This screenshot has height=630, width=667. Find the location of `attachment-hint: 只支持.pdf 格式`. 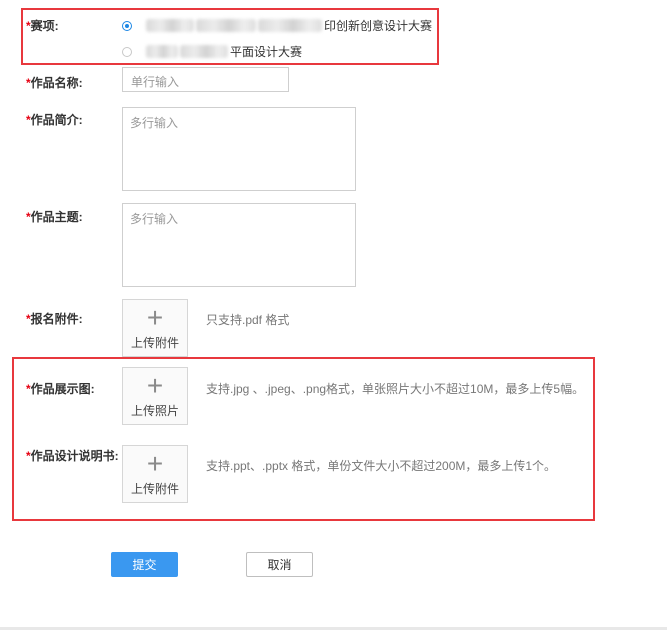

attachment-hint: 只支持.pdf 格式 is located at coordinates (248, 320).